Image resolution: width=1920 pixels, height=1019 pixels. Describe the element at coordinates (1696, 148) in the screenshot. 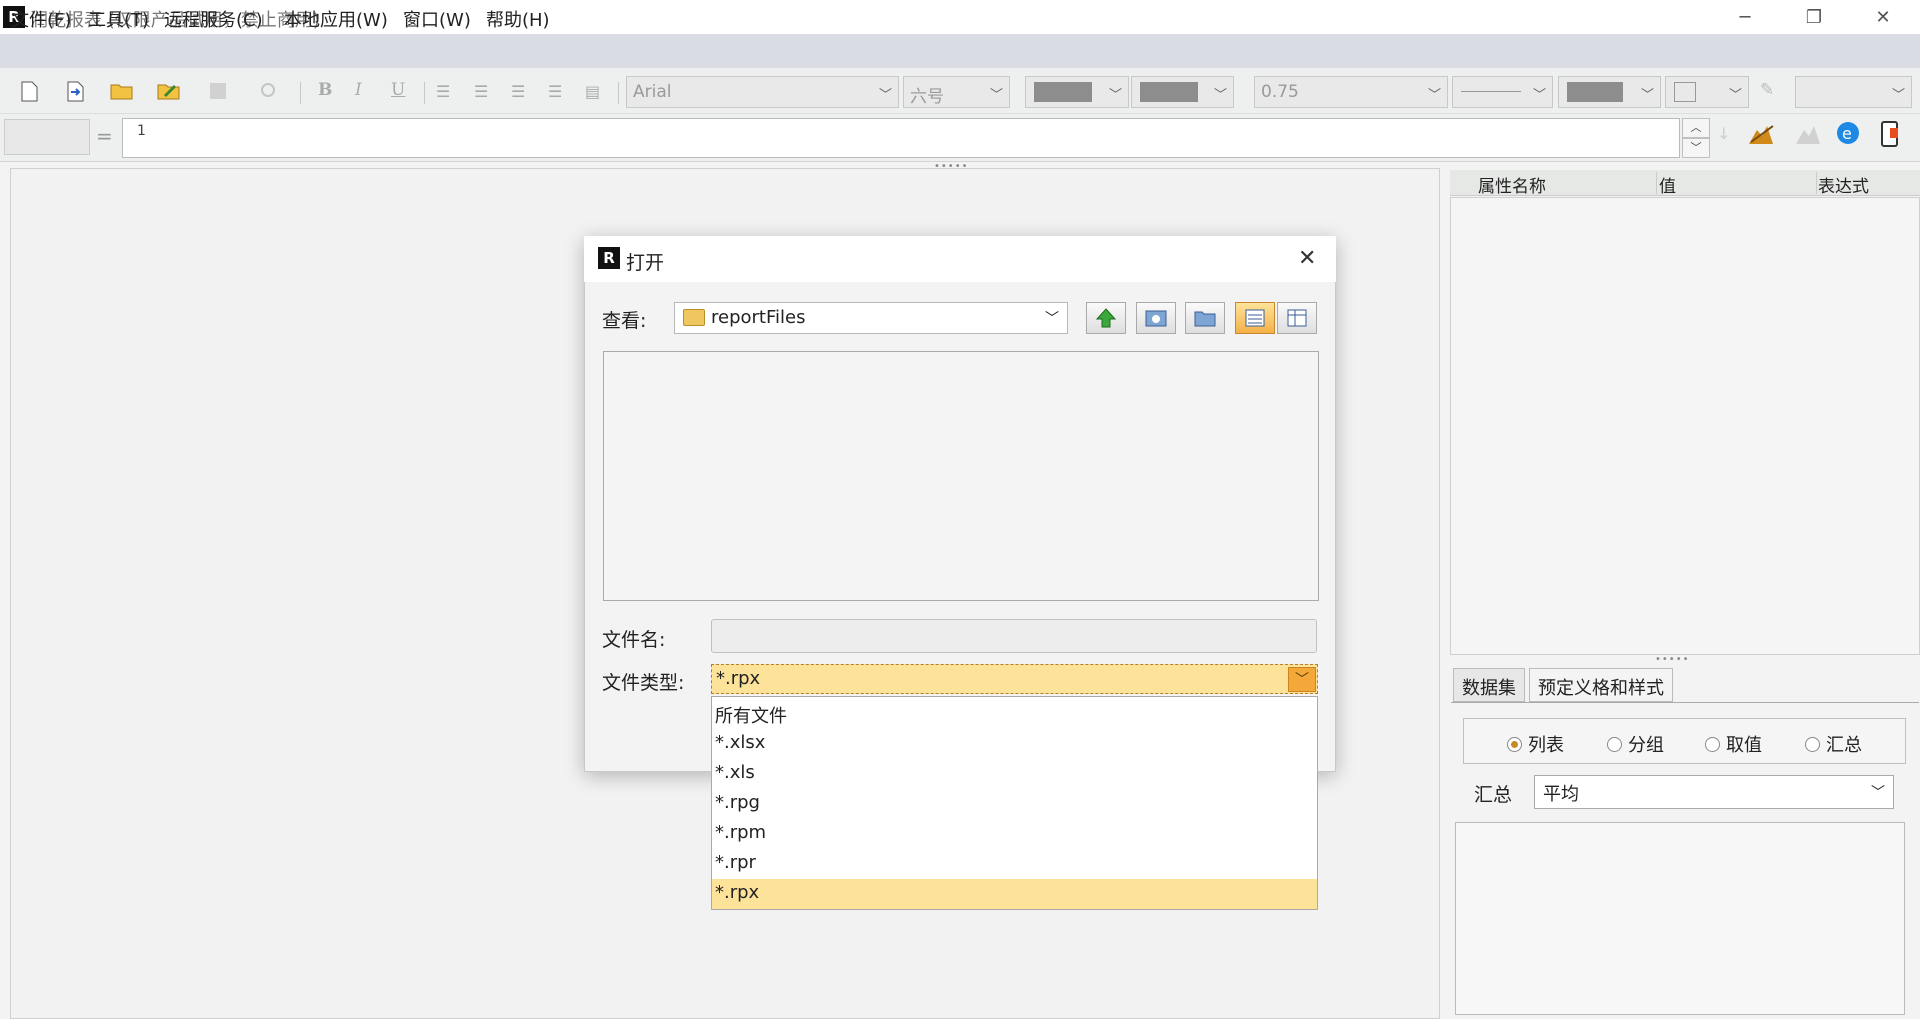

I see `spin-down-button: ﹀` at that location.